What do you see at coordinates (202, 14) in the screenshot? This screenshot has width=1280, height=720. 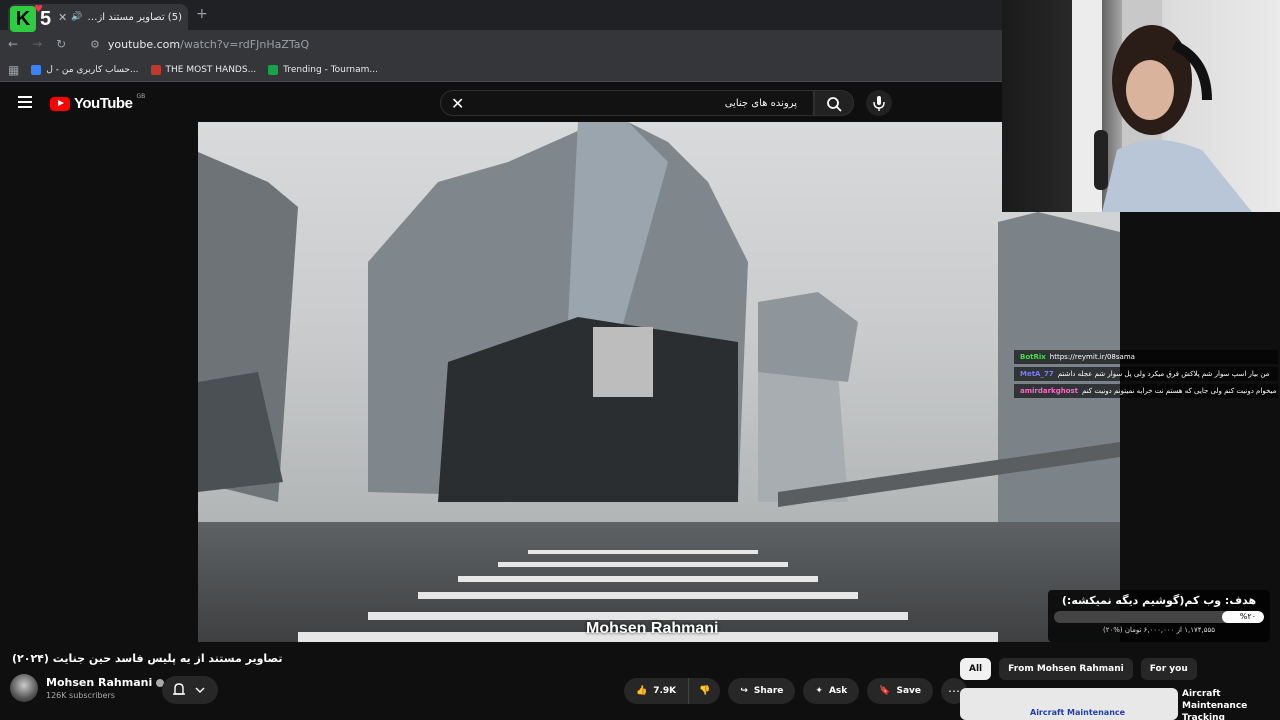 I see `new-tab-button: +` at bounding box center [202, 14].